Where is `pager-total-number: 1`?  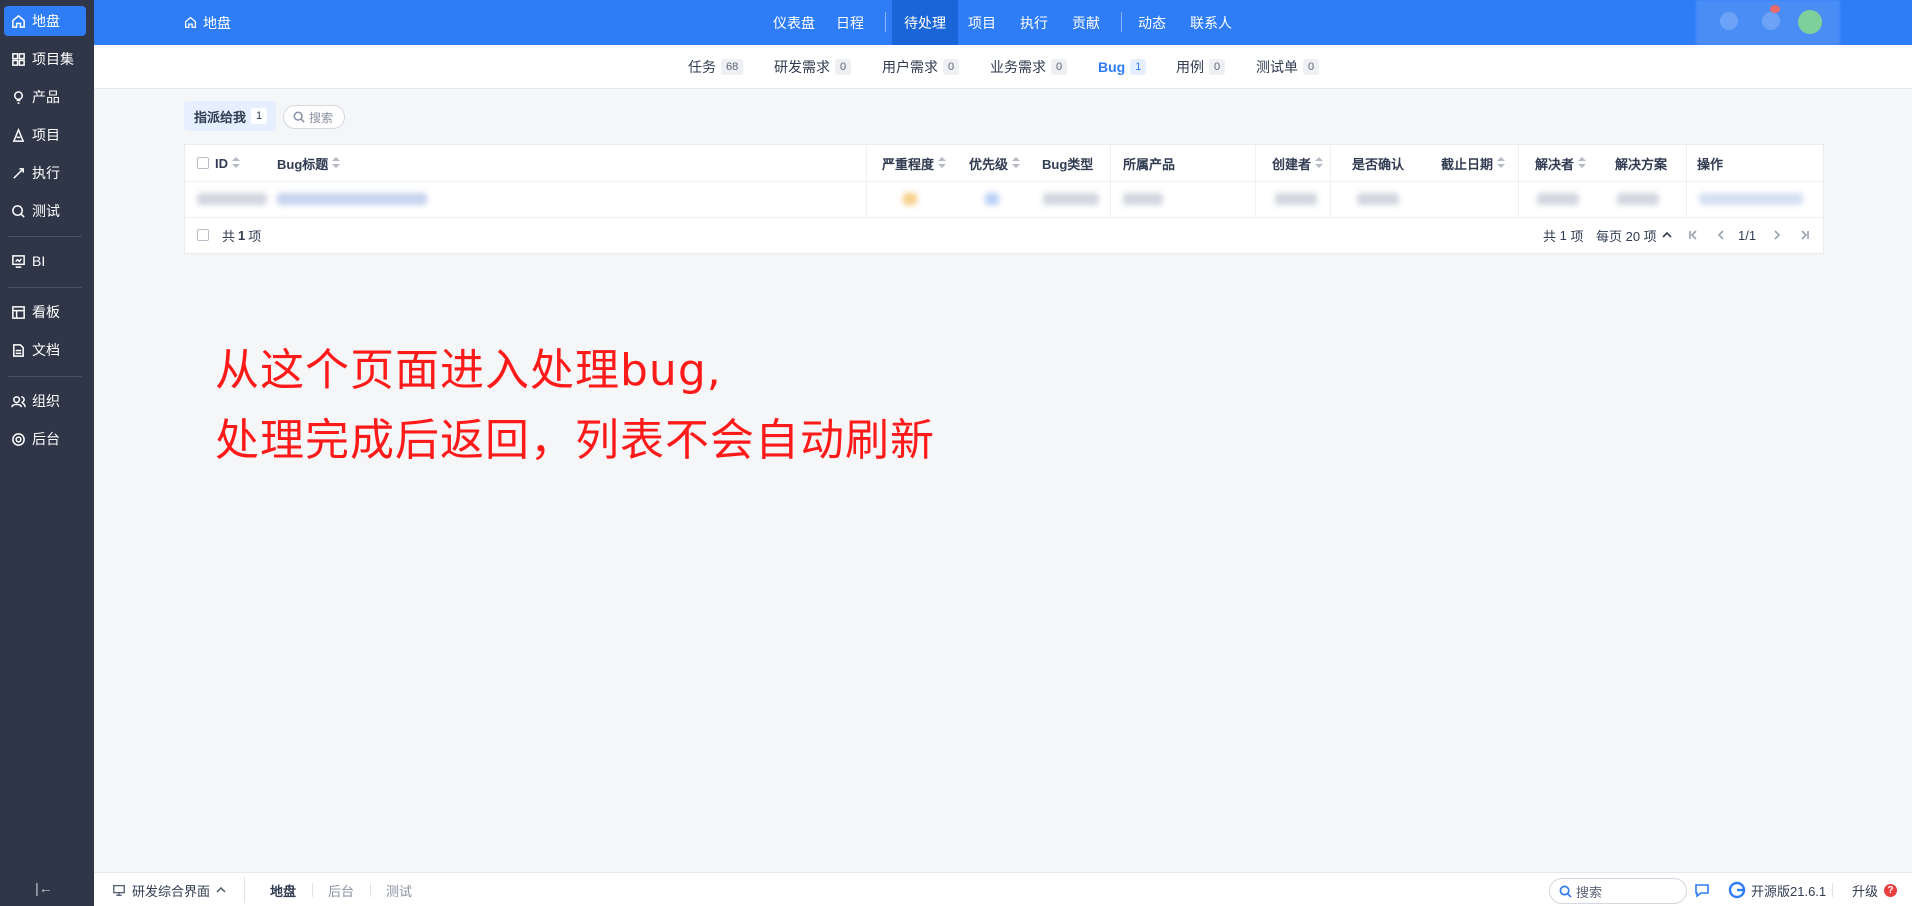
pager-total-number: 1 is located at coordinates (1563, 235).